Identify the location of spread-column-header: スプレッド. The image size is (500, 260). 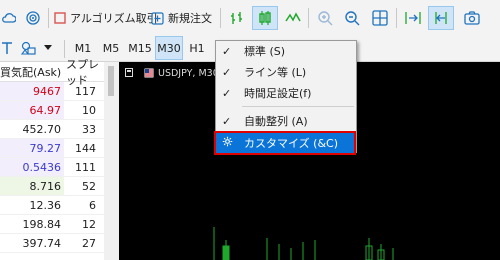
(84, 72).